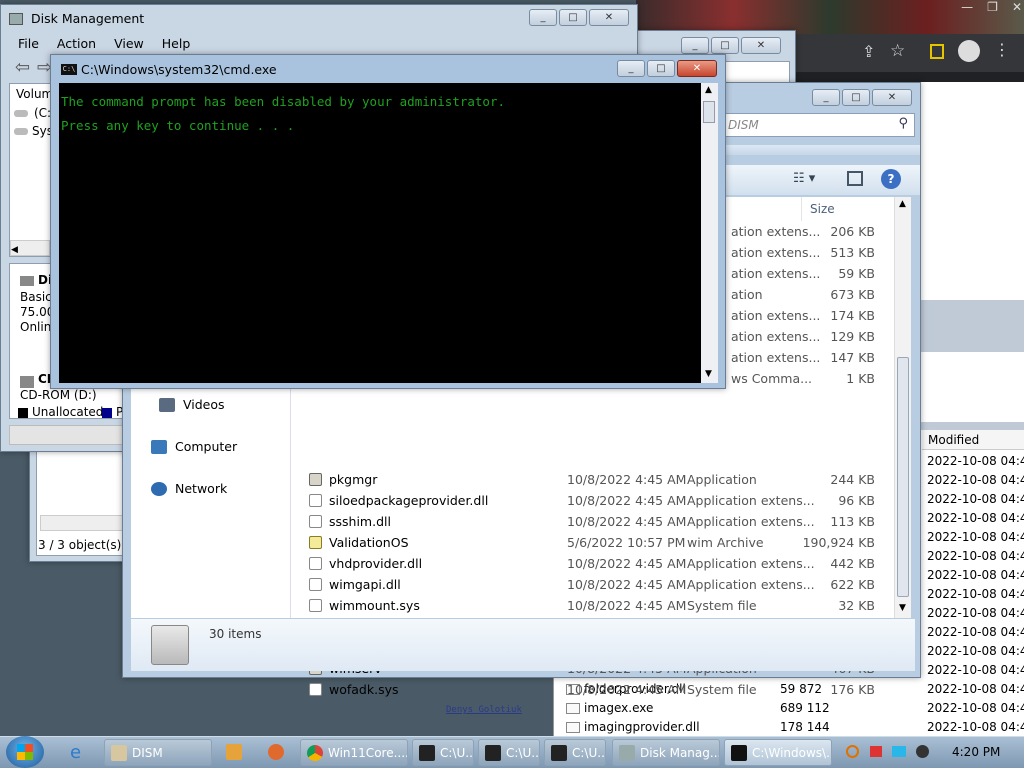 The height and width of the screenshot is (768, 1024). I want to click on help-icon: ?, so click(891, 179).